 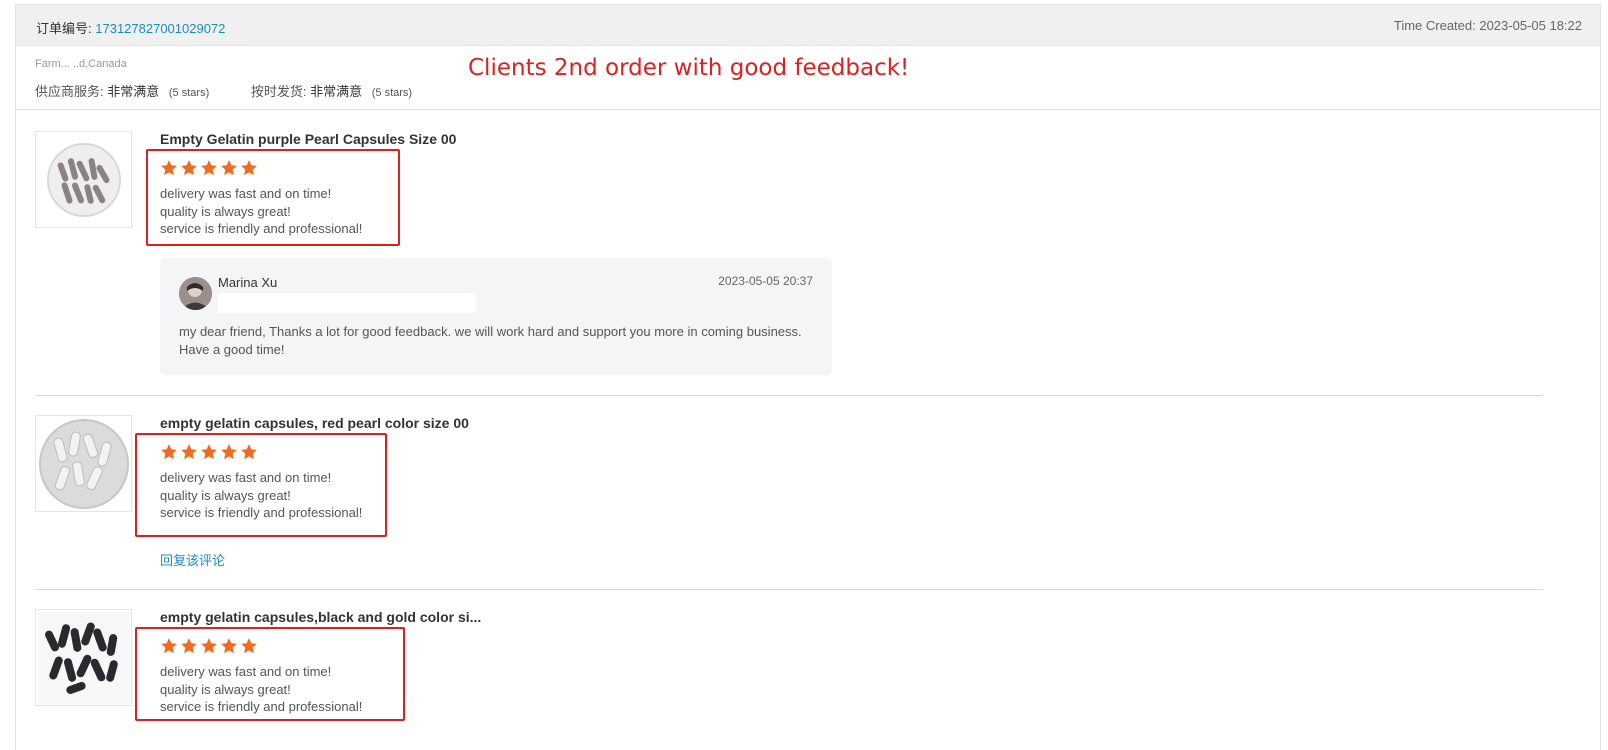 I want to click on supplier-service-label: 供应商服务:, so click(x=69, y=91).